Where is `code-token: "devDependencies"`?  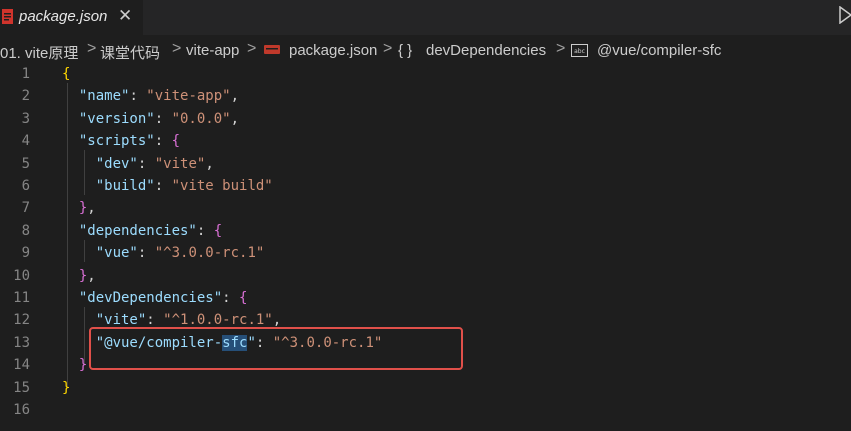 code-token: "devDependencies" is located at coordinates (150, 298).